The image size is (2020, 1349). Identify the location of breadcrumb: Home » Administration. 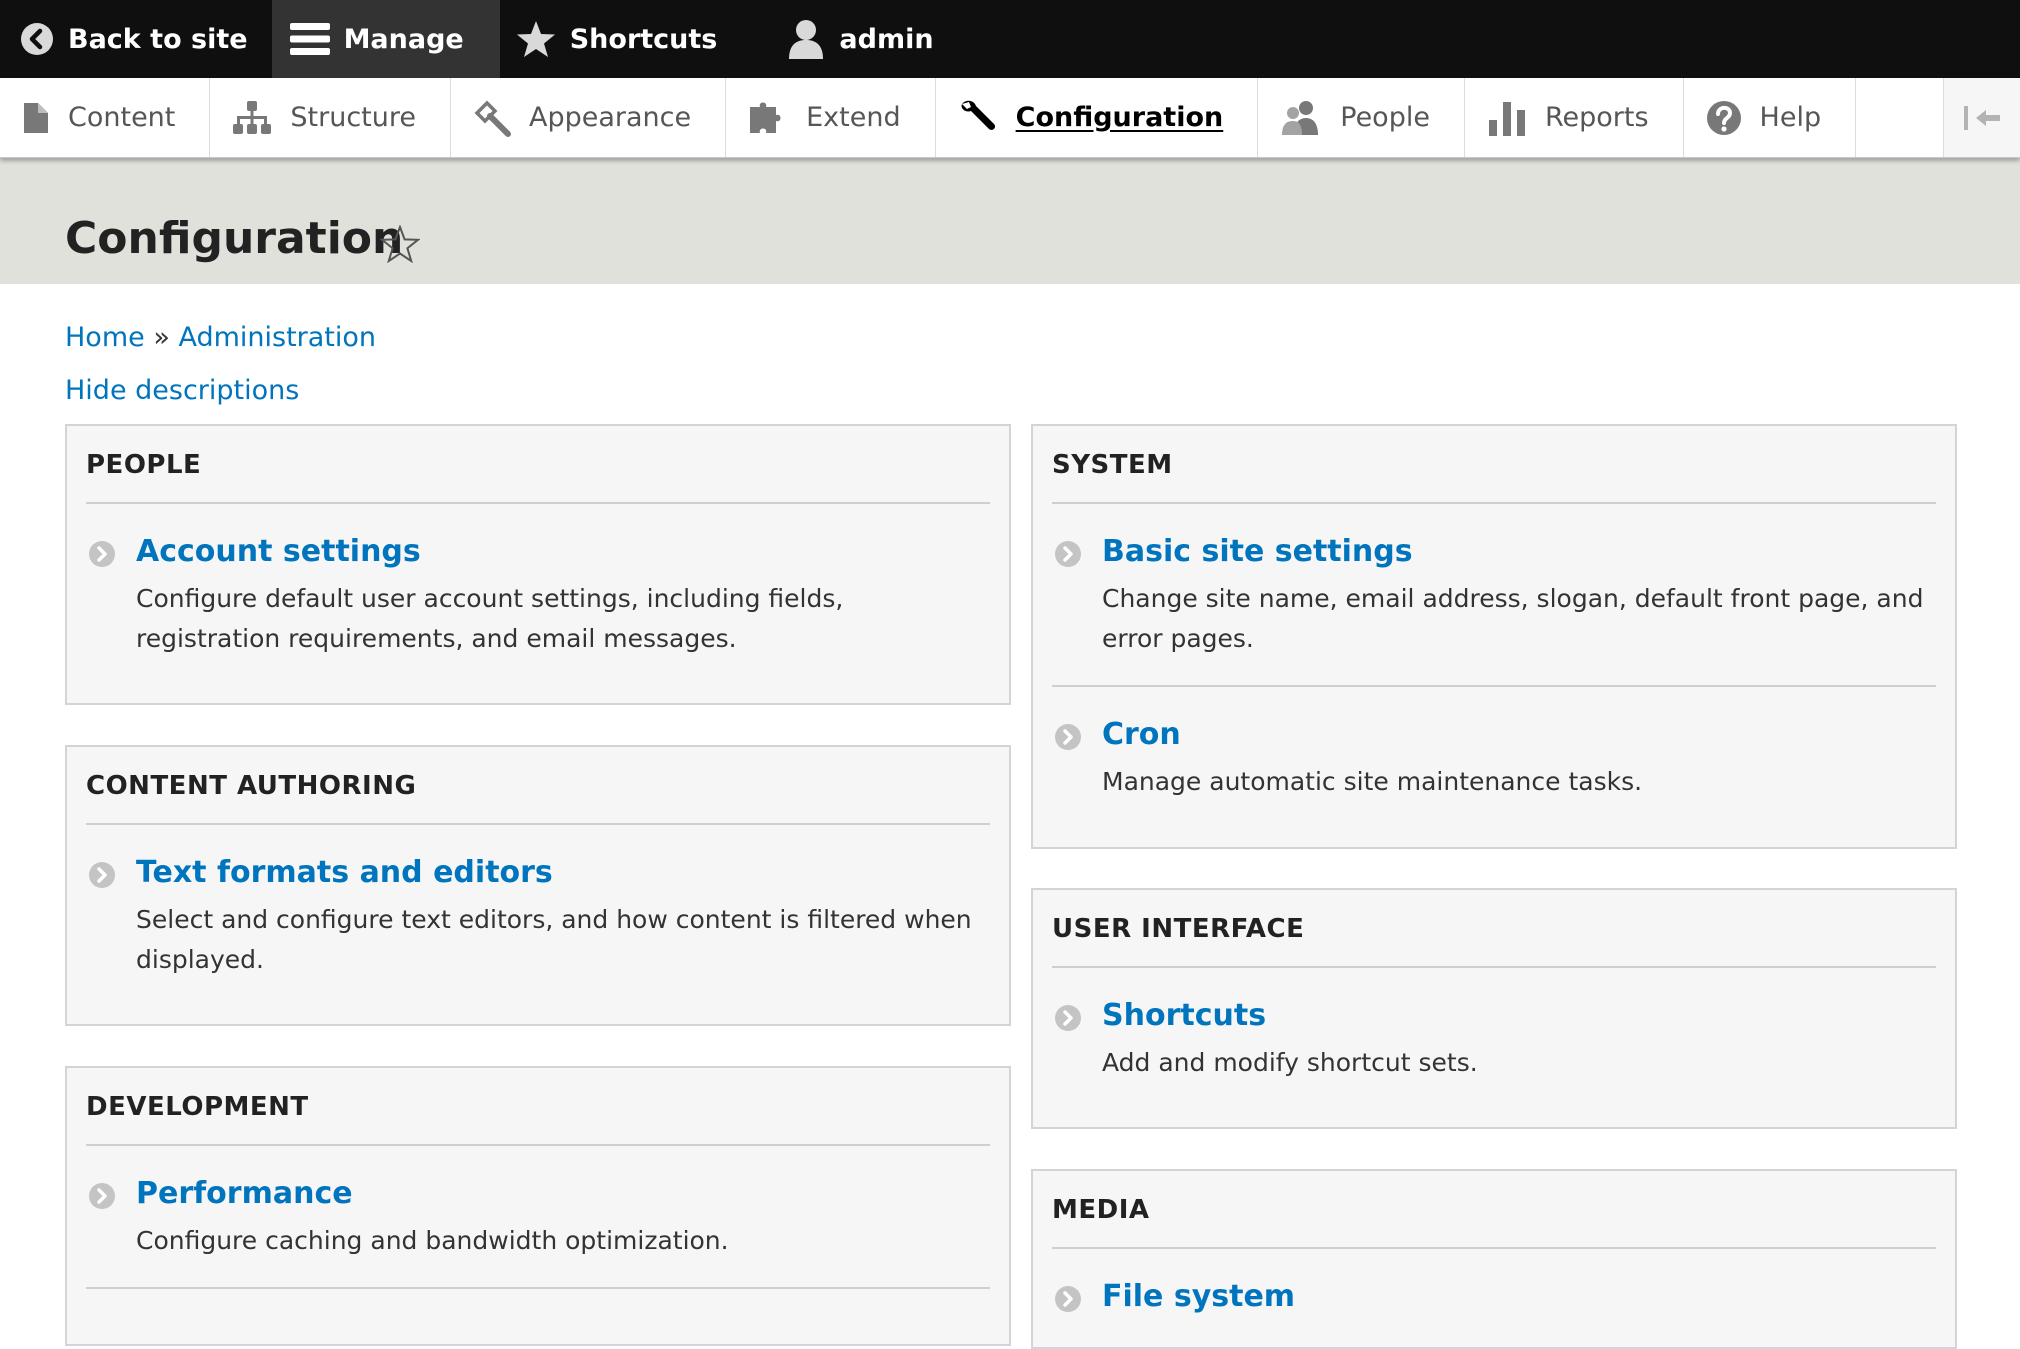
(220, 337).